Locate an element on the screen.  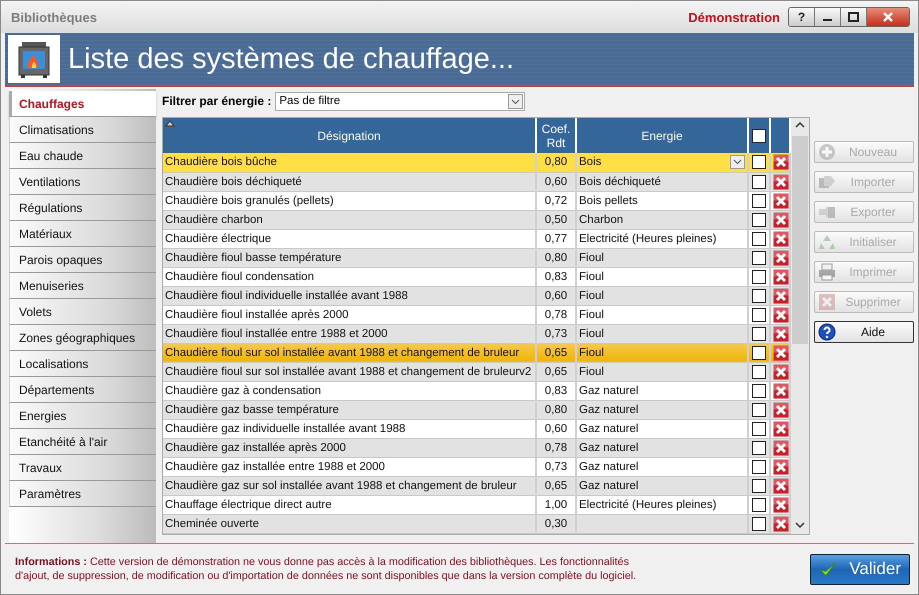
maximize-button is located at coordinates (854, 17).